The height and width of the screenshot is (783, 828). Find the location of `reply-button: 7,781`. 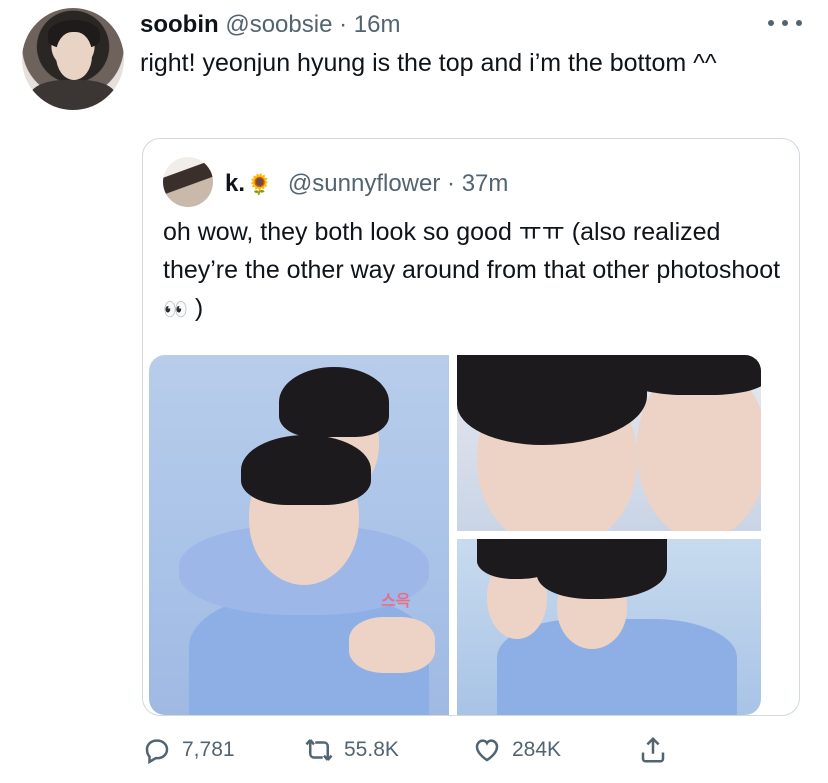

reply-button: 7,781 is located at coordinates (188, 750).